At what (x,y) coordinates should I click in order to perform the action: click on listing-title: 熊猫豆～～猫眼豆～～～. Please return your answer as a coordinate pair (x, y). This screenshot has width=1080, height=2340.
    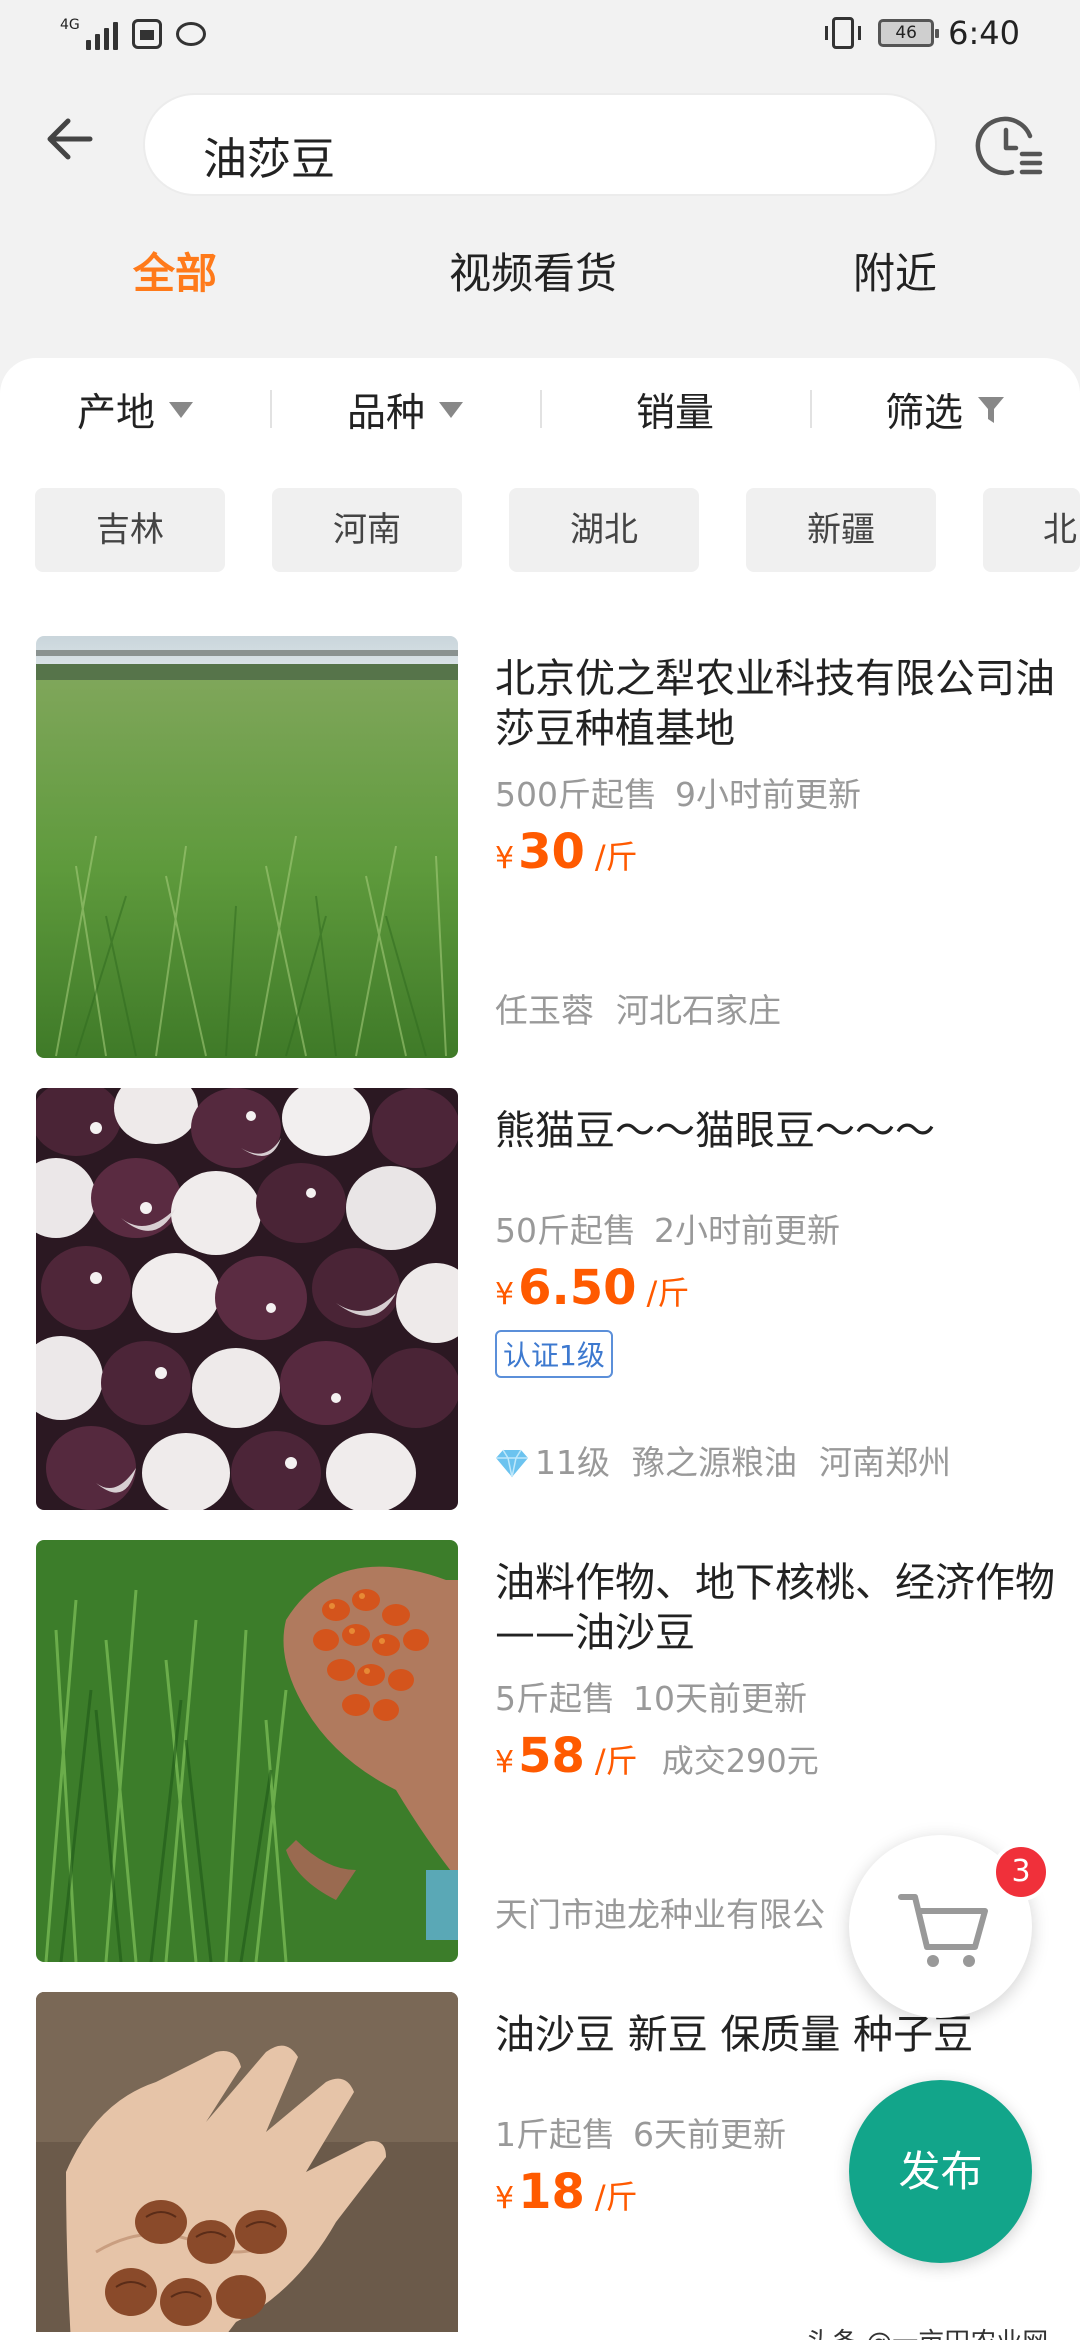
    Looking at the image, I should click on (715, 1131).